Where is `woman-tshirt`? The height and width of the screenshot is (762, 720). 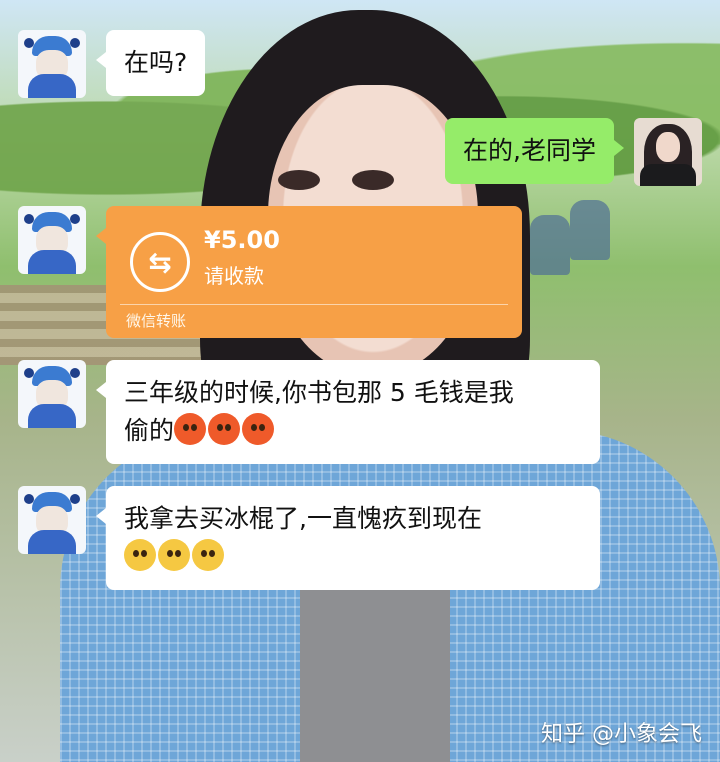
woman-tshirt is located at coordinates (375, 661).